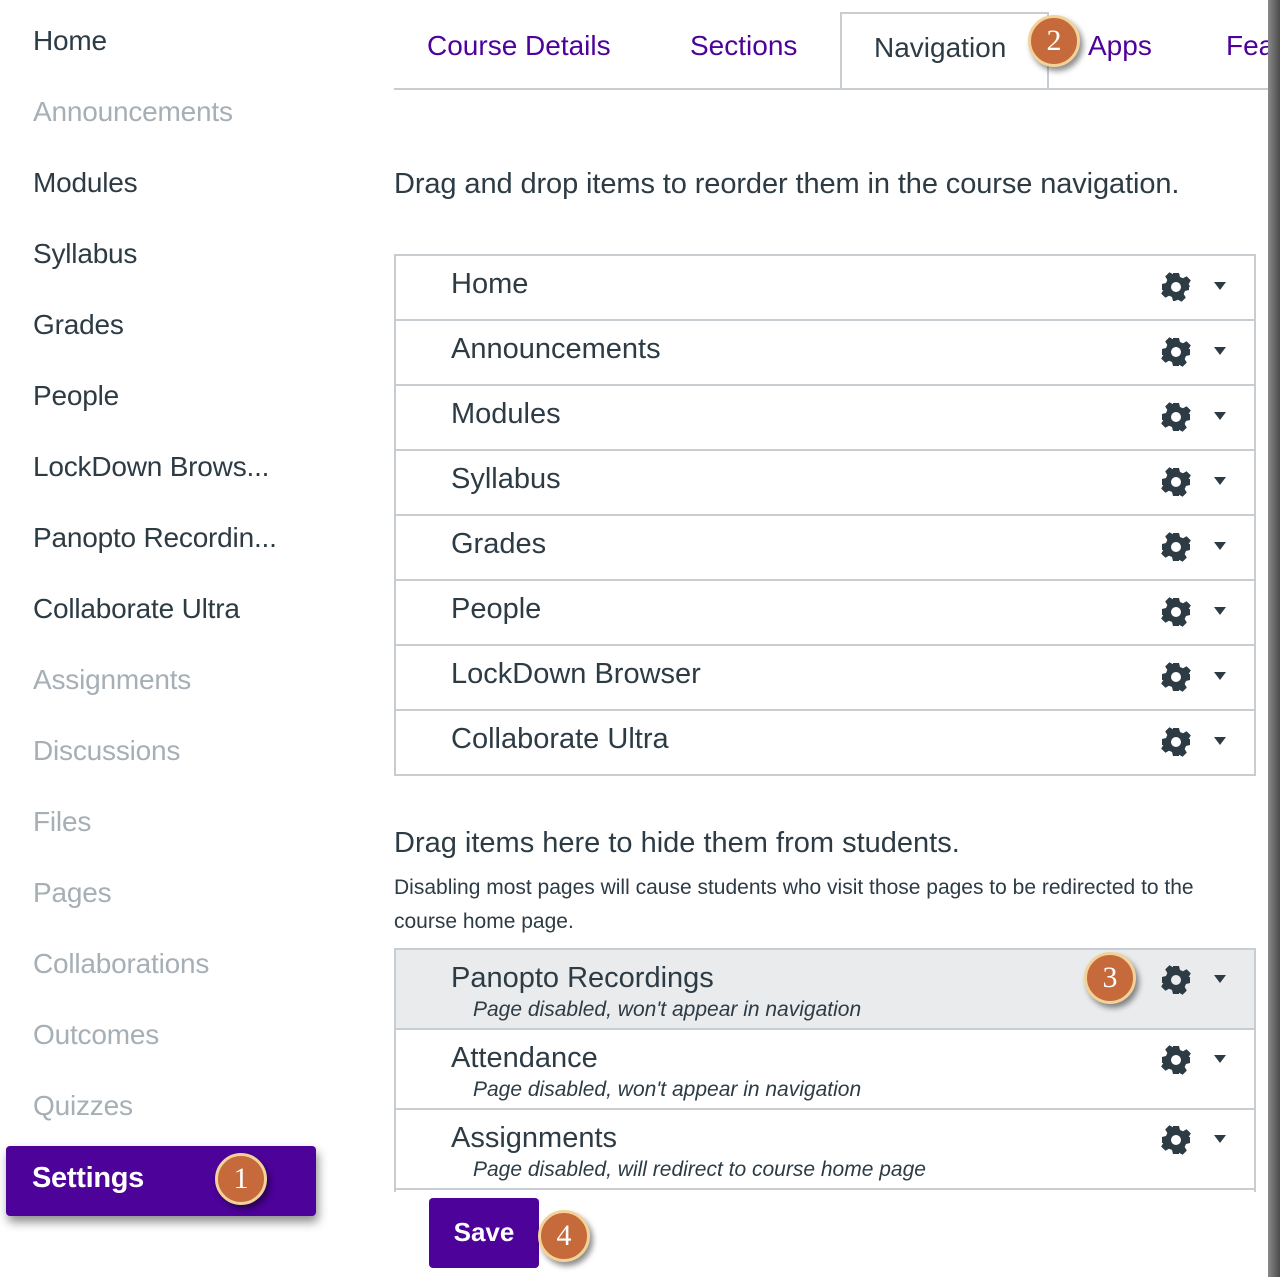 This screenshot has width=1280, height=1277. Describe the element at coordinates (1120, 46) in the screenshot. I see `tab-apps: Apps` at that location.